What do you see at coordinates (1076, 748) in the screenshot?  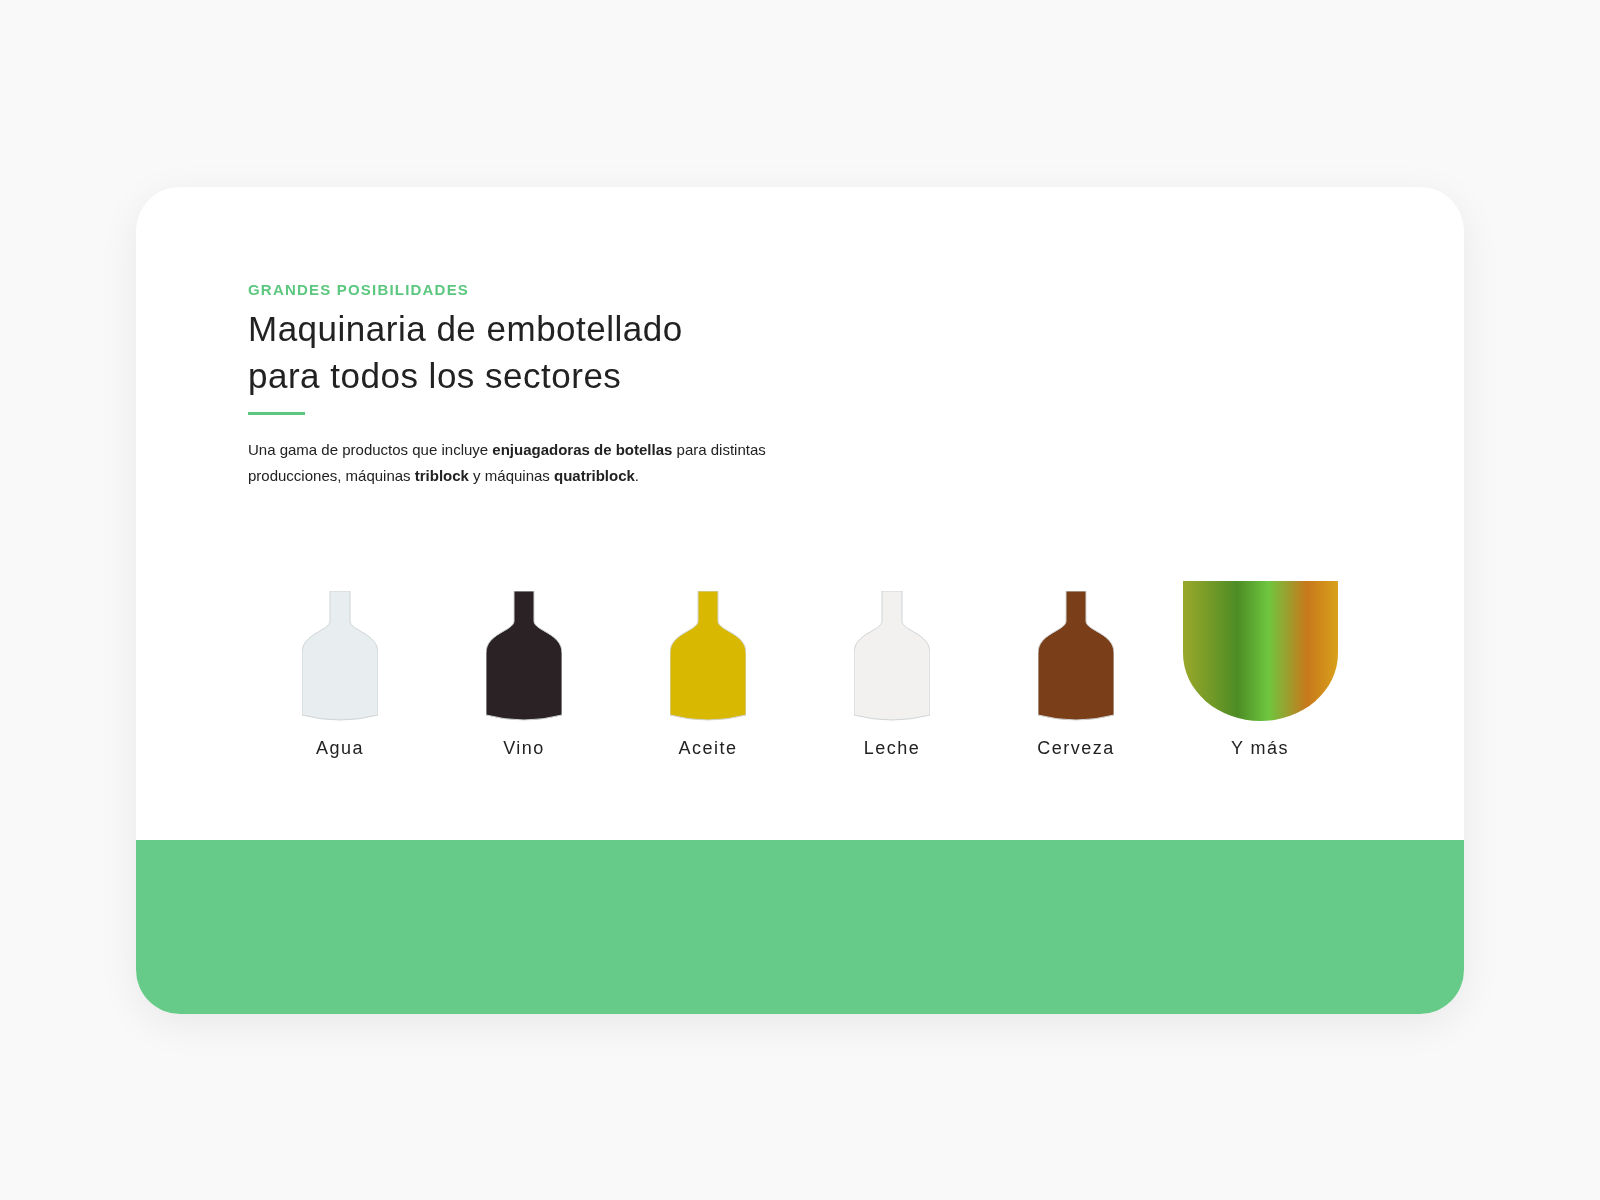 I see `product-label: Cerveza` at bounding box center [1076, 748].